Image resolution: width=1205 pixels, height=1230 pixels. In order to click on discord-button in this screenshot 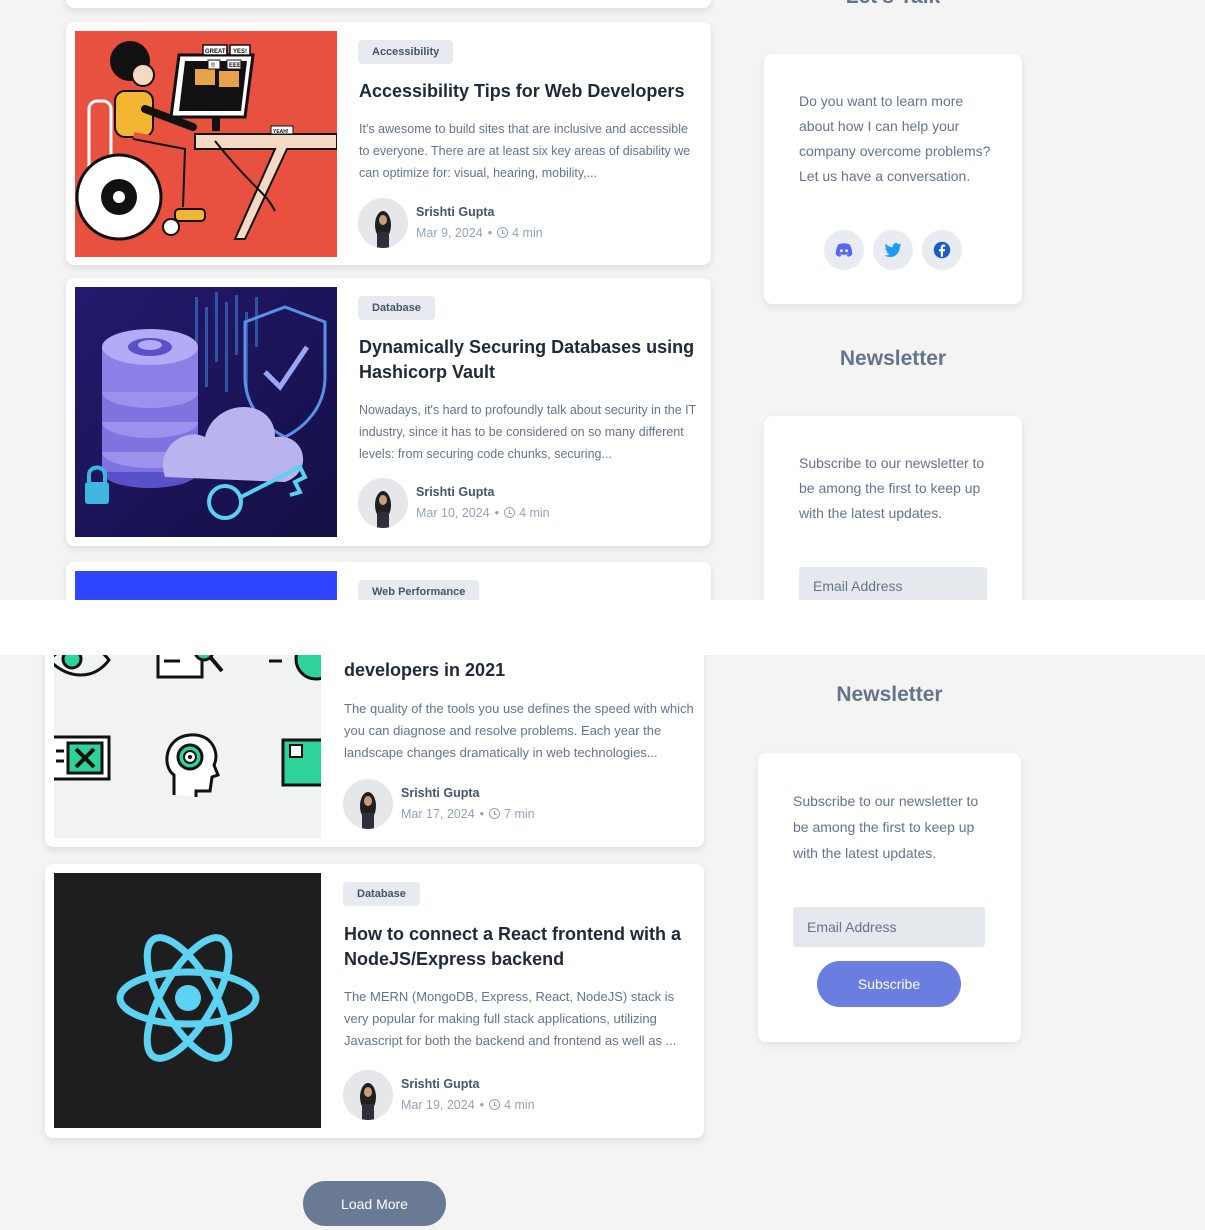, I will do `click(844, 250)`.